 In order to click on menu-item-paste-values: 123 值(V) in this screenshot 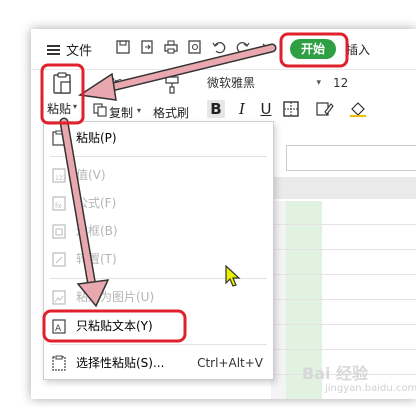, I will do `click(158, 175)`.